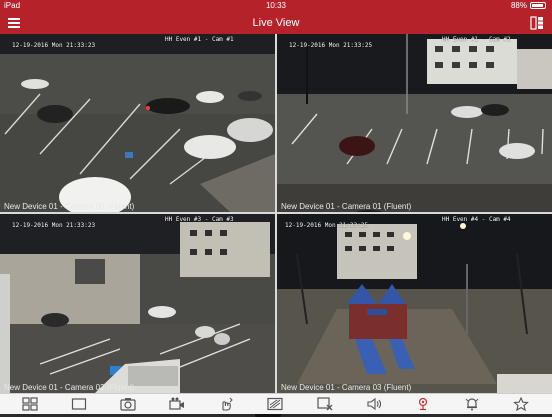 This screenshot has width=552, height=417. Describe the element at coordinates (69, 206) in the screenshot. I see `camera-label: New Device 01 - Camera 00 (Fluent)` at that location.